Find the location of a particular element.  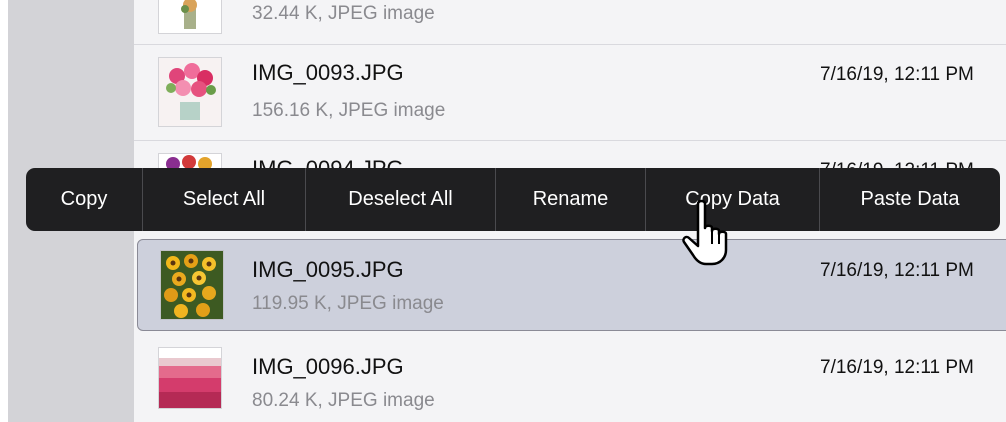

tulip-field-thumbnail is located at coordinates (190, 378).